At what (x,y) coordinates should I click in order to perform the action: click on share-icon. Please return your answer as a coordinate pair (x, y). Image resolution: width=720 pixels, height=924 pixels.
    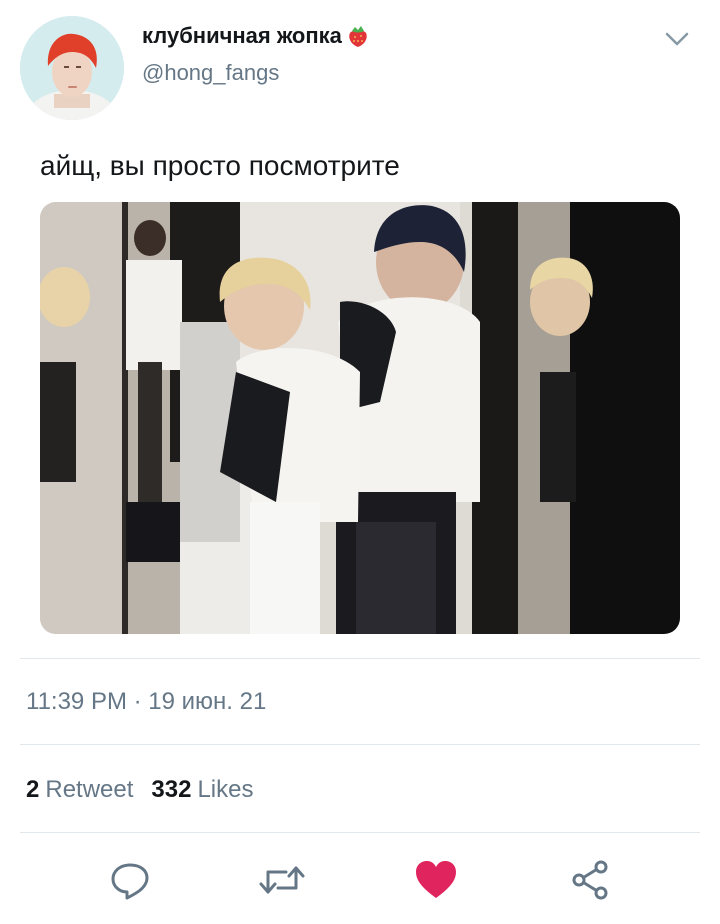
    Looking at the image, I should click on (590, 880).